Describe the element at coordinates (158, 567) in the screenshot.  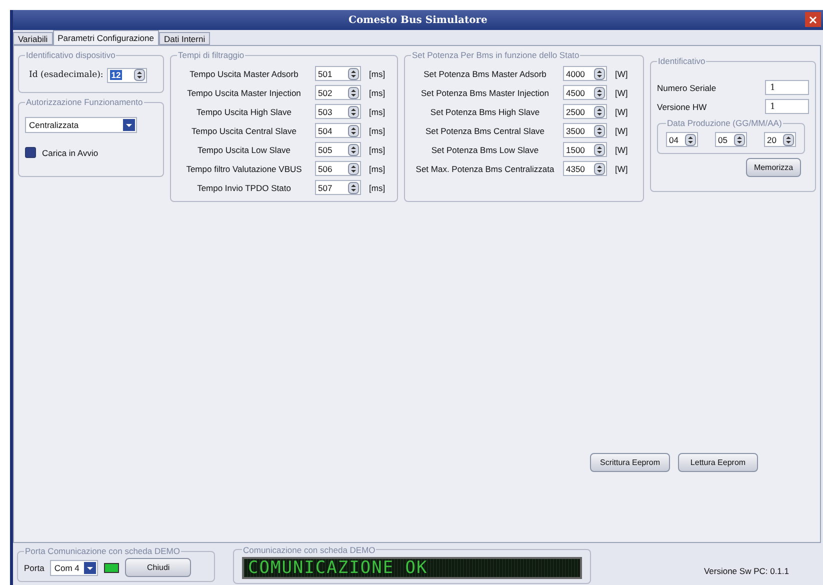
I see `close-port-button: Chiudi` at that location.